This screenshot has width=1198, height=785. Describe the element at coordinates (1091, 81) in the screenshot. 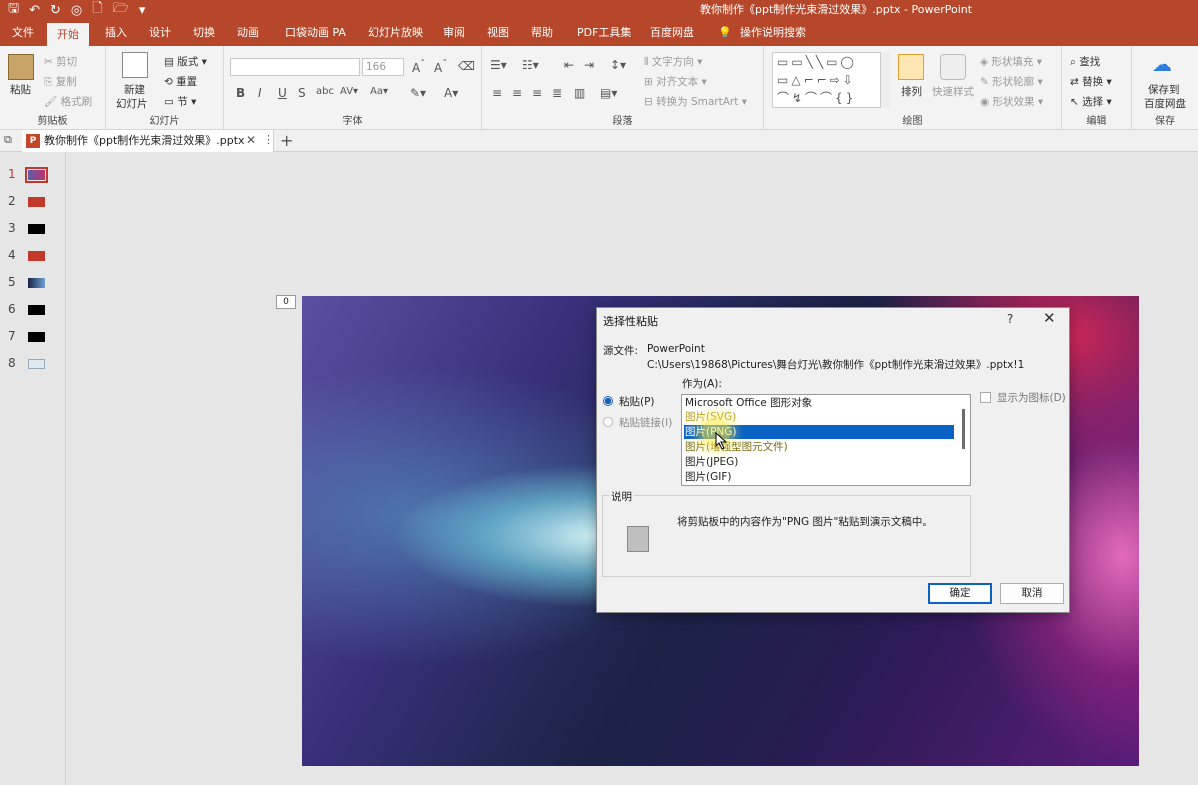

I see `replace-button: ⇄ 替换 ▾` at that location.